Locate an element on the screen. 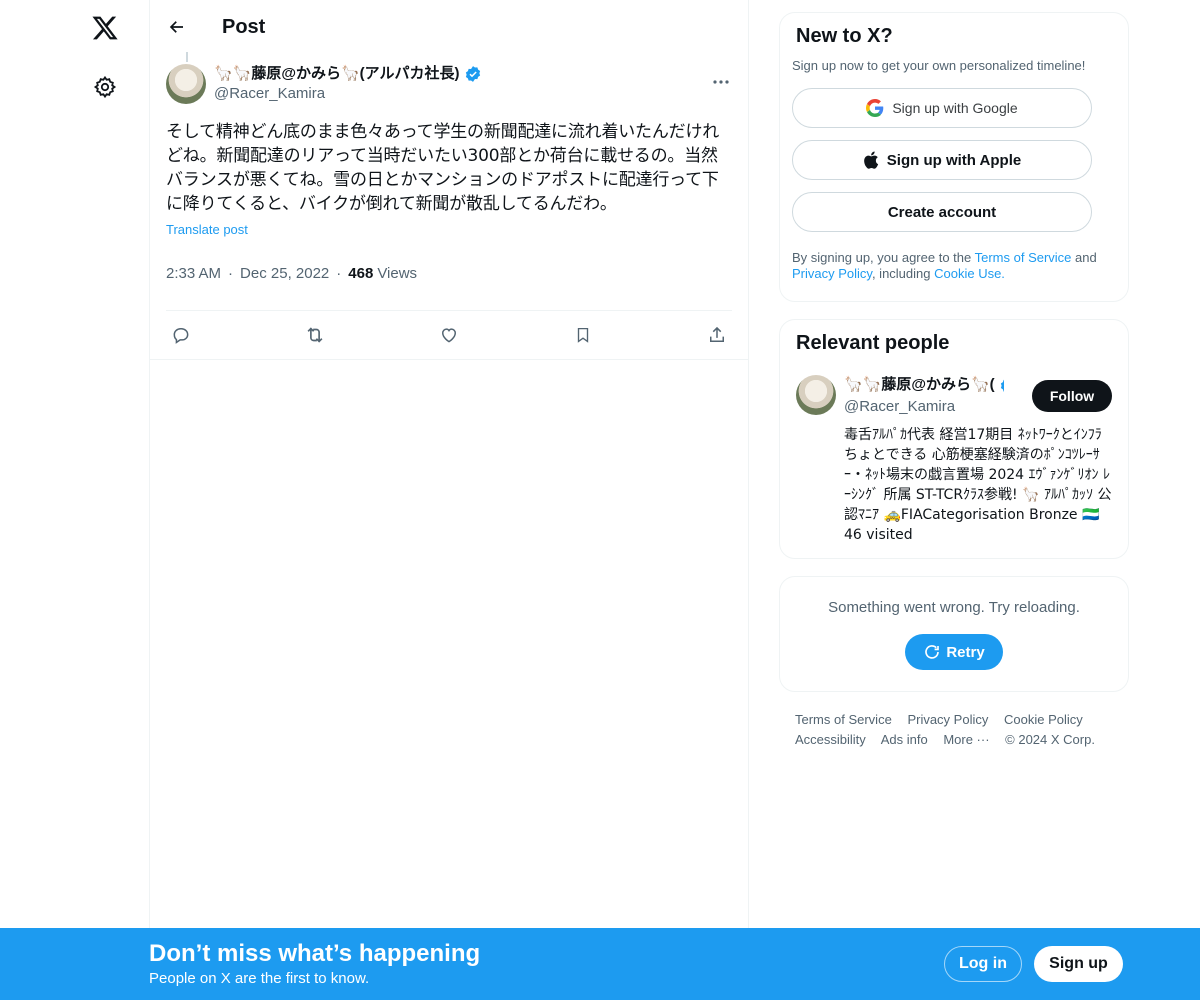 Image resolution: width=1200 pixels, height=1000 pixels. bookmark-icon is located at coordinates (583, 335).